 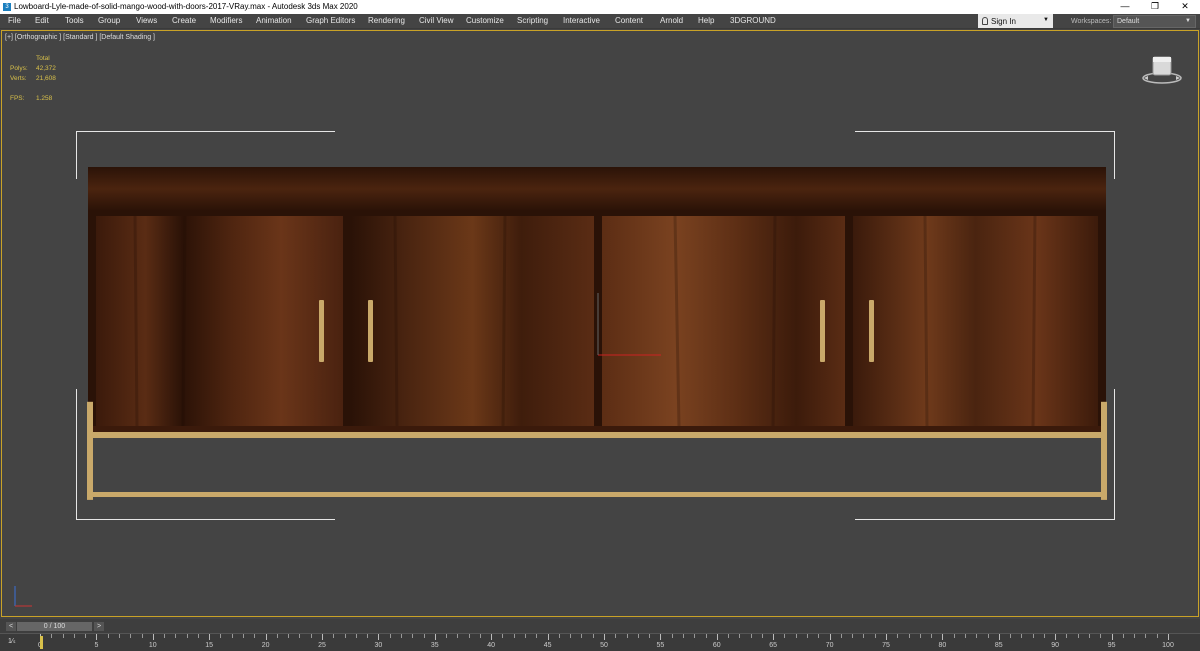 I want to click on ruler-tick-label: 75, so click(x=886, y=645).